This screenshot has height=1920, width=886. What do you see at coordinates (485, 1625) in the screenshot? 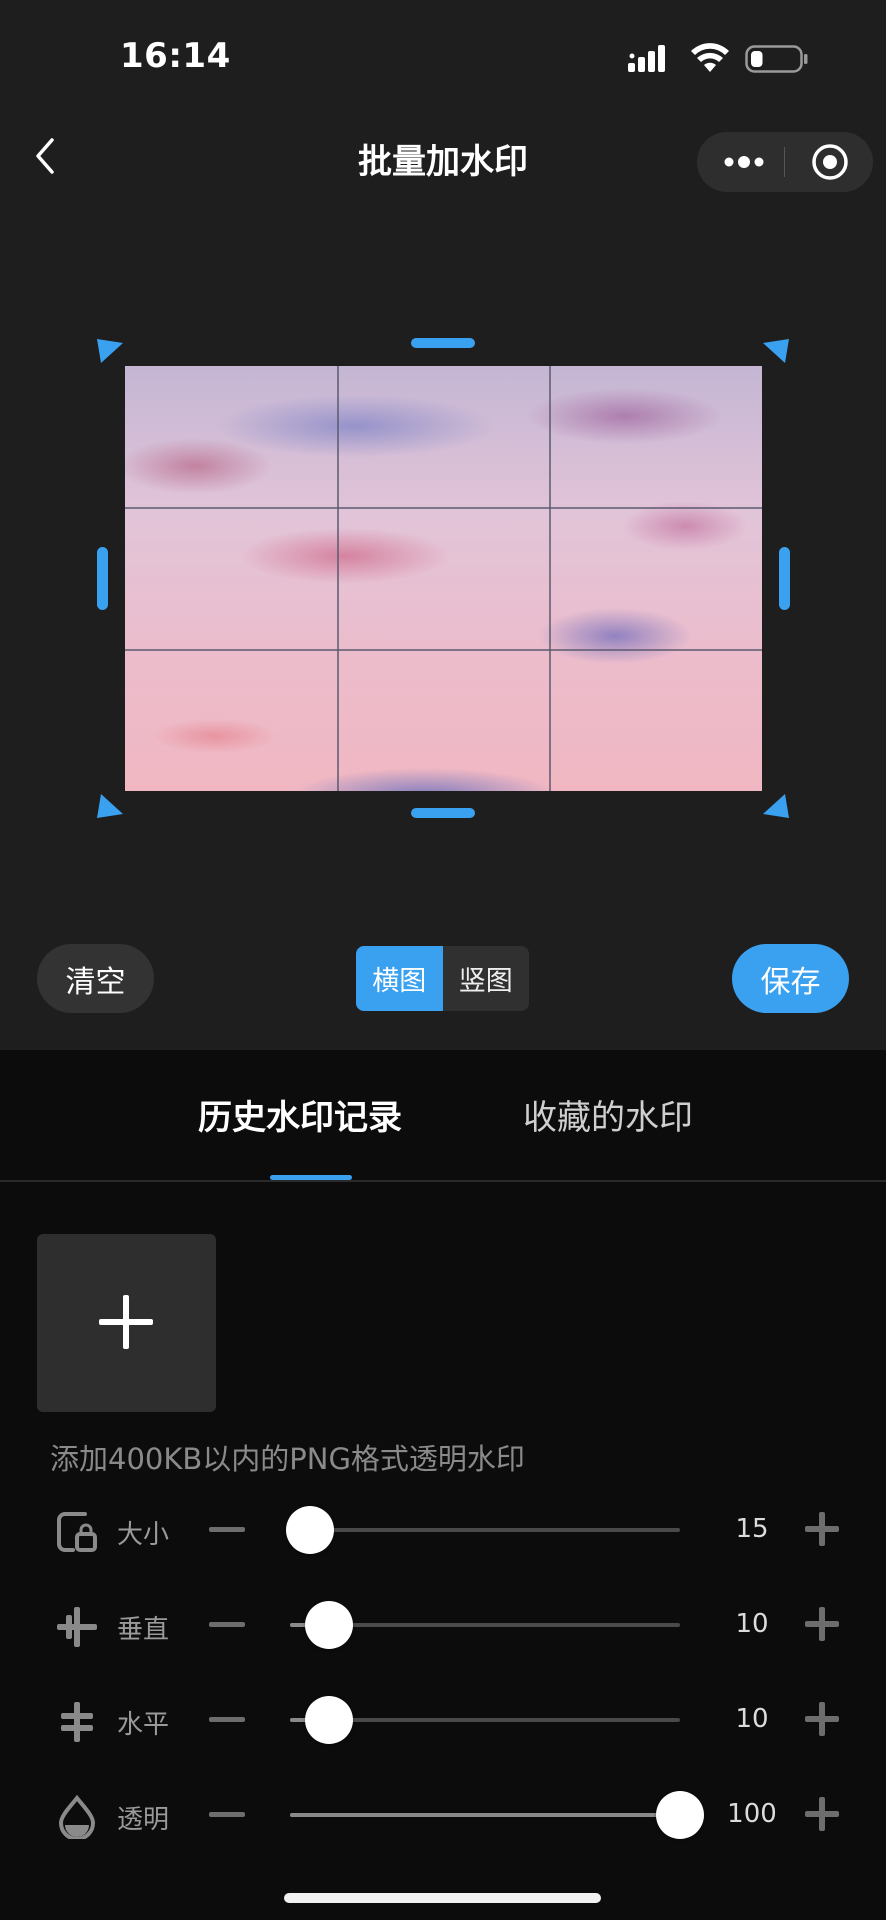
I see `vertical-slider` at bounding box center [485, 1625].